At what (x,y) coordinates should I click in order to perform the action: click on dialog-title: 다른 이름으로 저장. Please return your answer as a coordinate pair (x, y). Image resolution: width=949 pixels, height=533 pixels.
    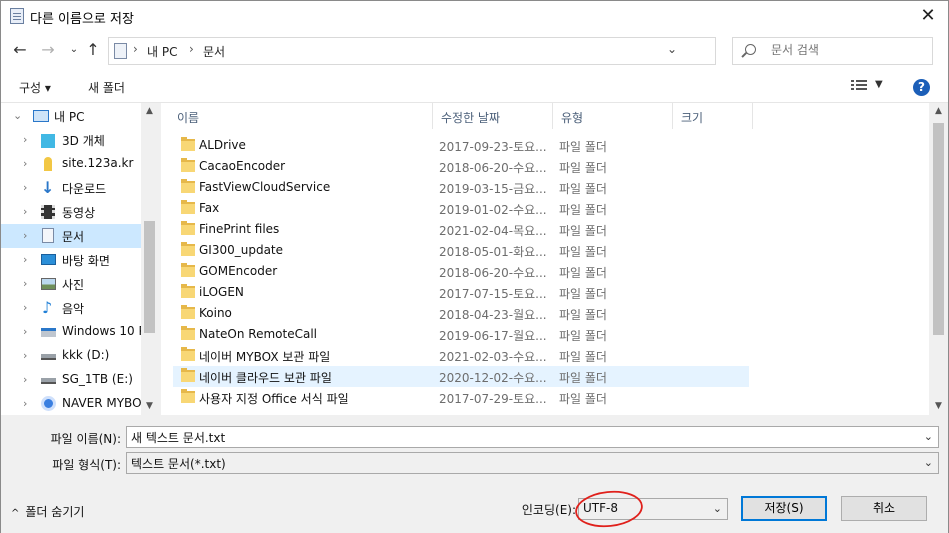
    Looking at the image, I should click on (82, 19).